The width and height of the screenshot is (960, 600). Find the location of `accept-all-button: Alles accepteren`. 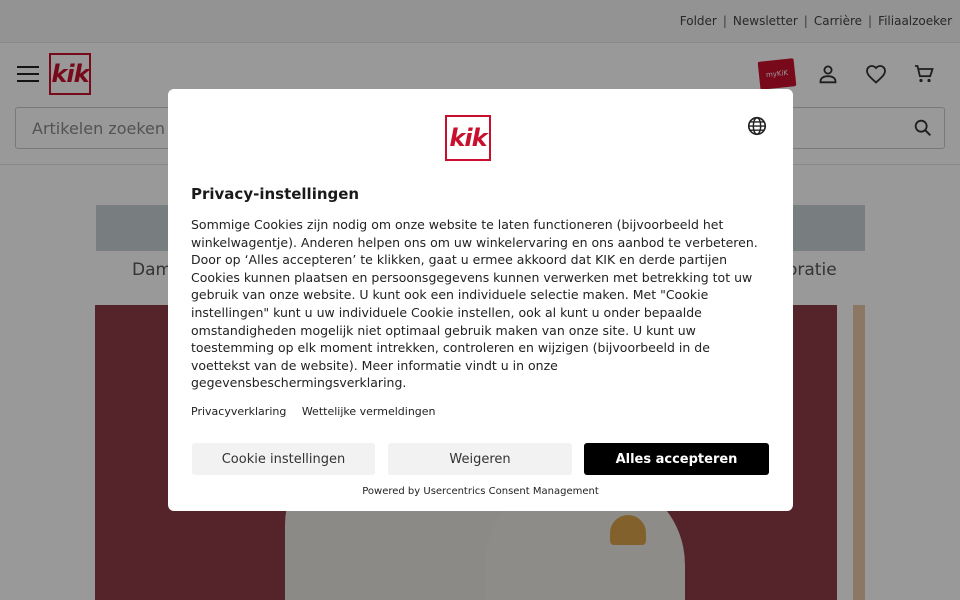

accept-all-button: Alles accepteren is located at coordinates (676, 459).